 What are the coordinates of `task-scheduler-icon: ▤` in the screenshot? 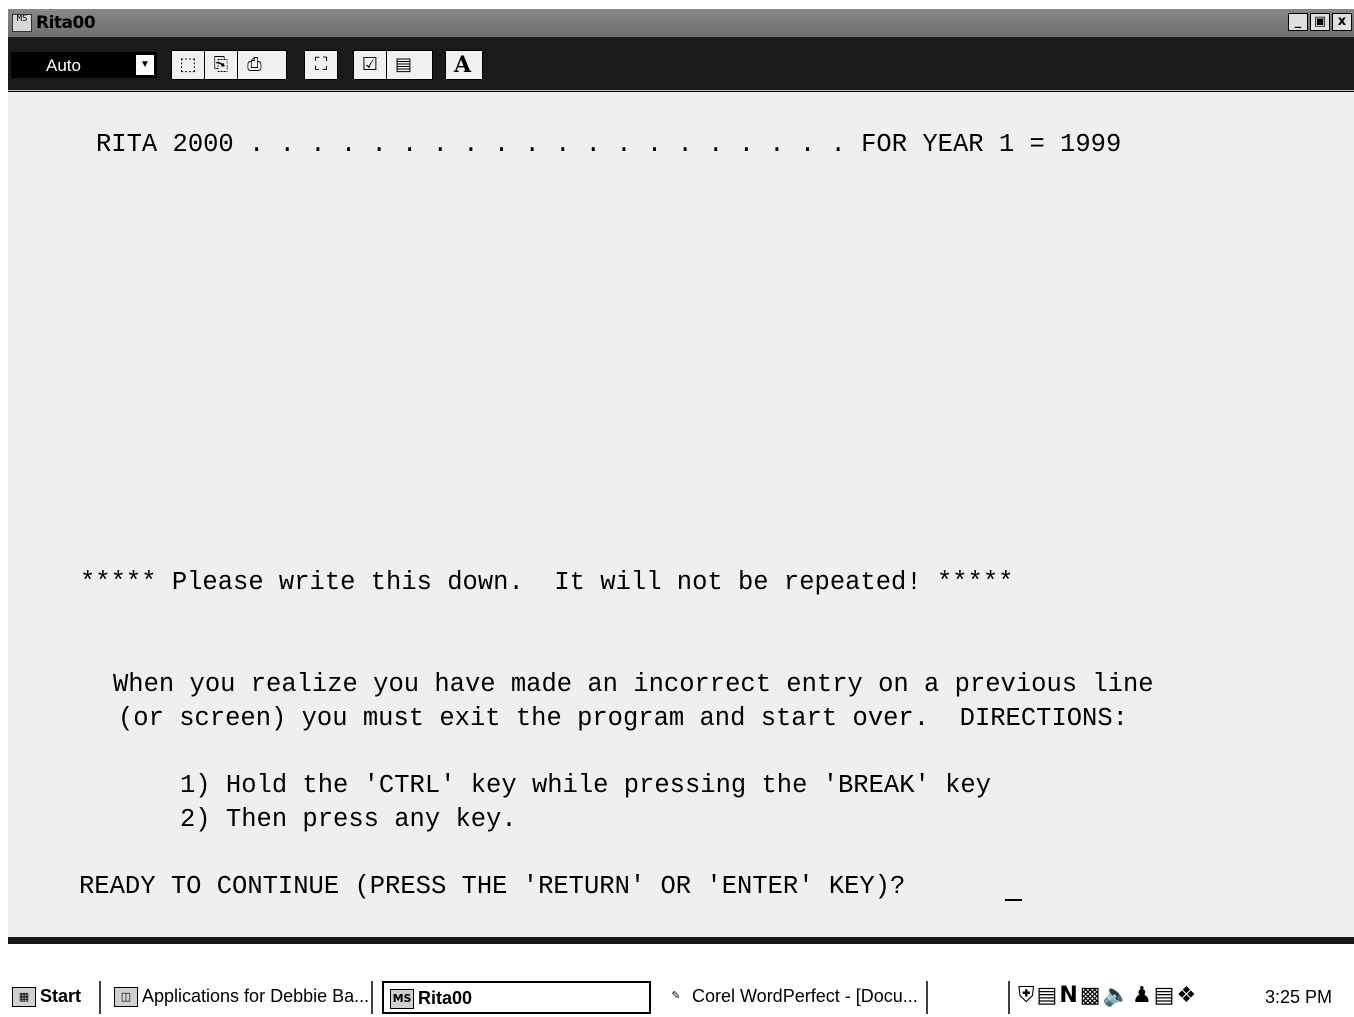 It's located at (1048, 995).